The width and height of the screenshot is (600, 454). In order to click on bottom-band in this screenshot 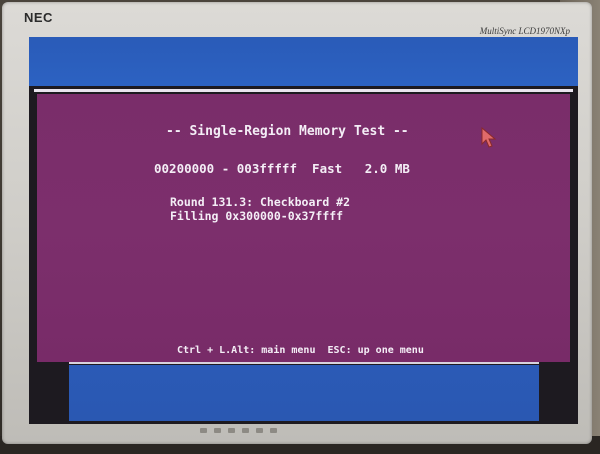, I will do `click(304, 393)`.